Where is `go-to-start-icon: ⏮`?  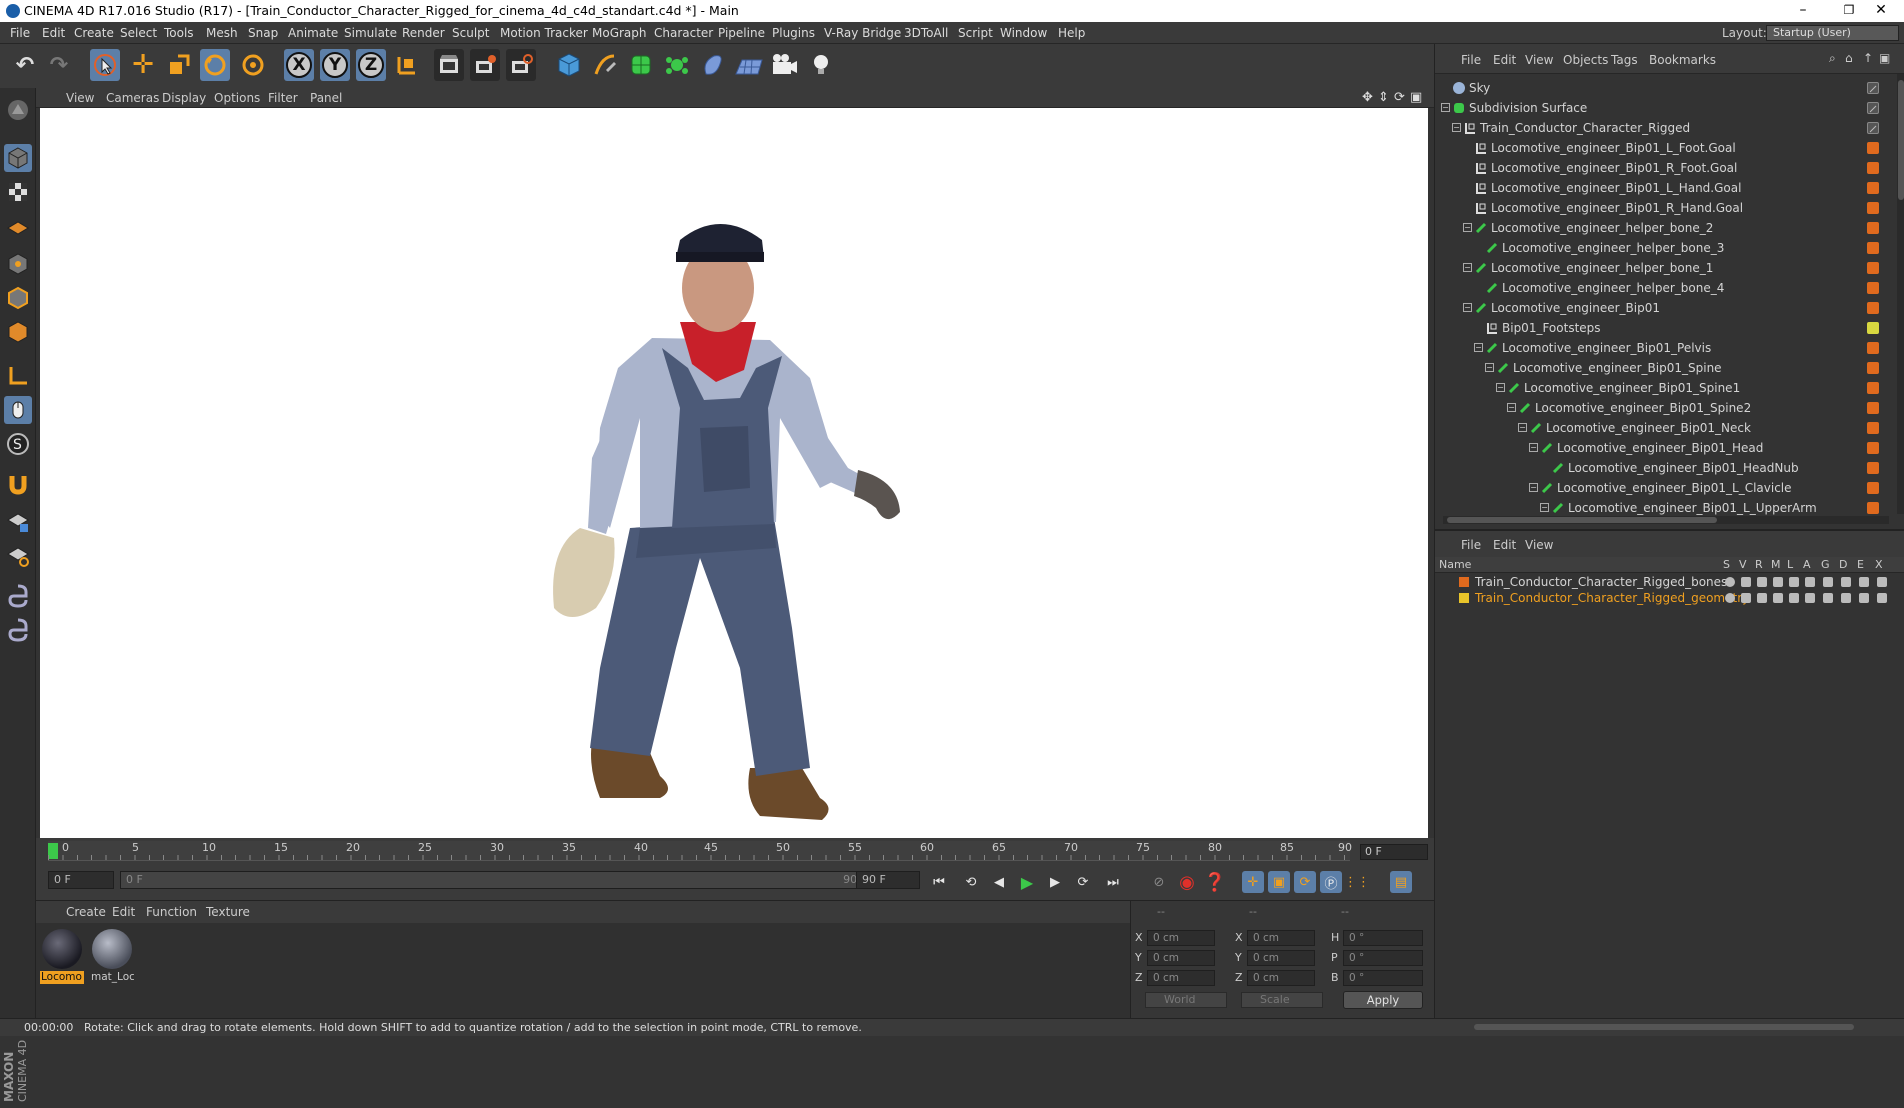 go-to-start-icon: ⏮ is located at coordinates (939, 882).